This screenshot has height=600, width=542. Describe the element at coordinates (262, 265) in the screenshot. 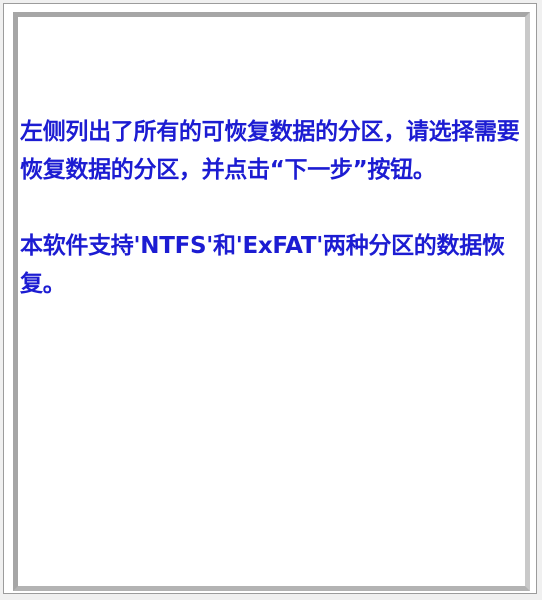

I see `instruction-paragraph-supported-filesystems: 本软件支持'NTFS'和'ExFAT'两种分区的数据恢复。` at that location.